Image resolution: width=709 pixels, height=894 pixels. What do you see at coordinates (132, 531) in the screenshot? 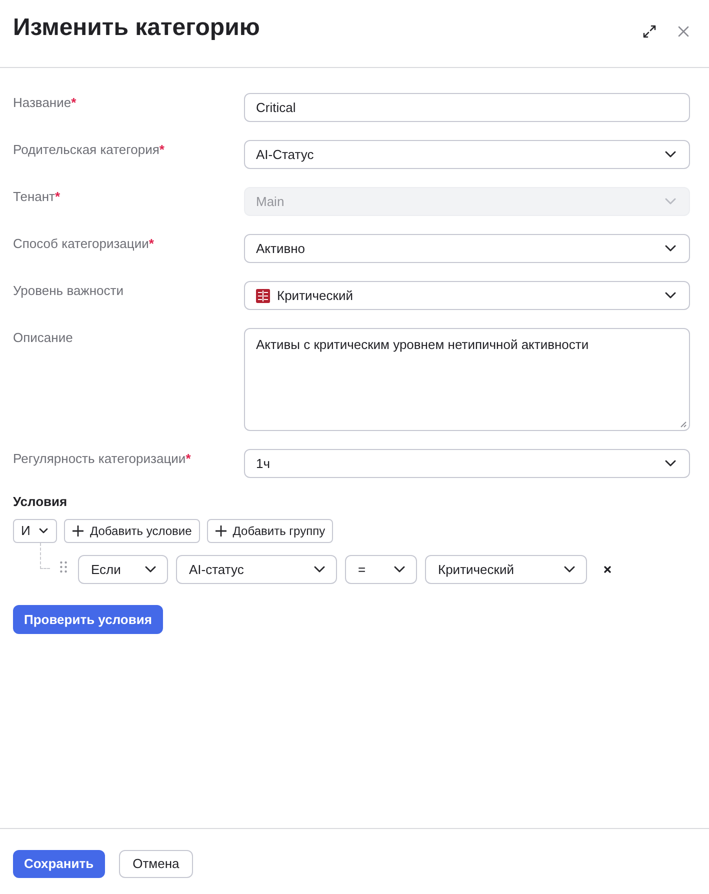
I see `add-button: Добавить условие` at bounding box center [132, 531].